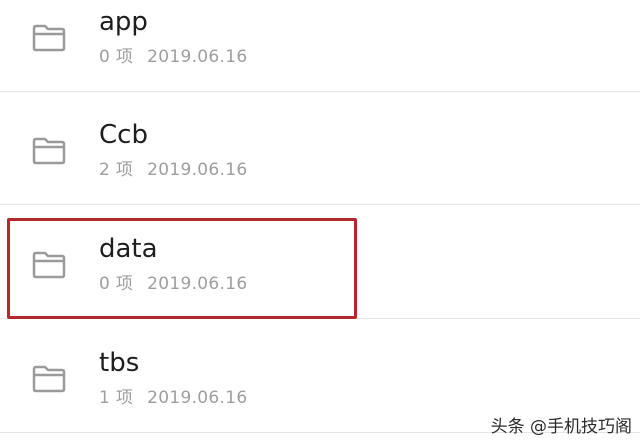  I want to click on folder-name: app, so click(123, 22).